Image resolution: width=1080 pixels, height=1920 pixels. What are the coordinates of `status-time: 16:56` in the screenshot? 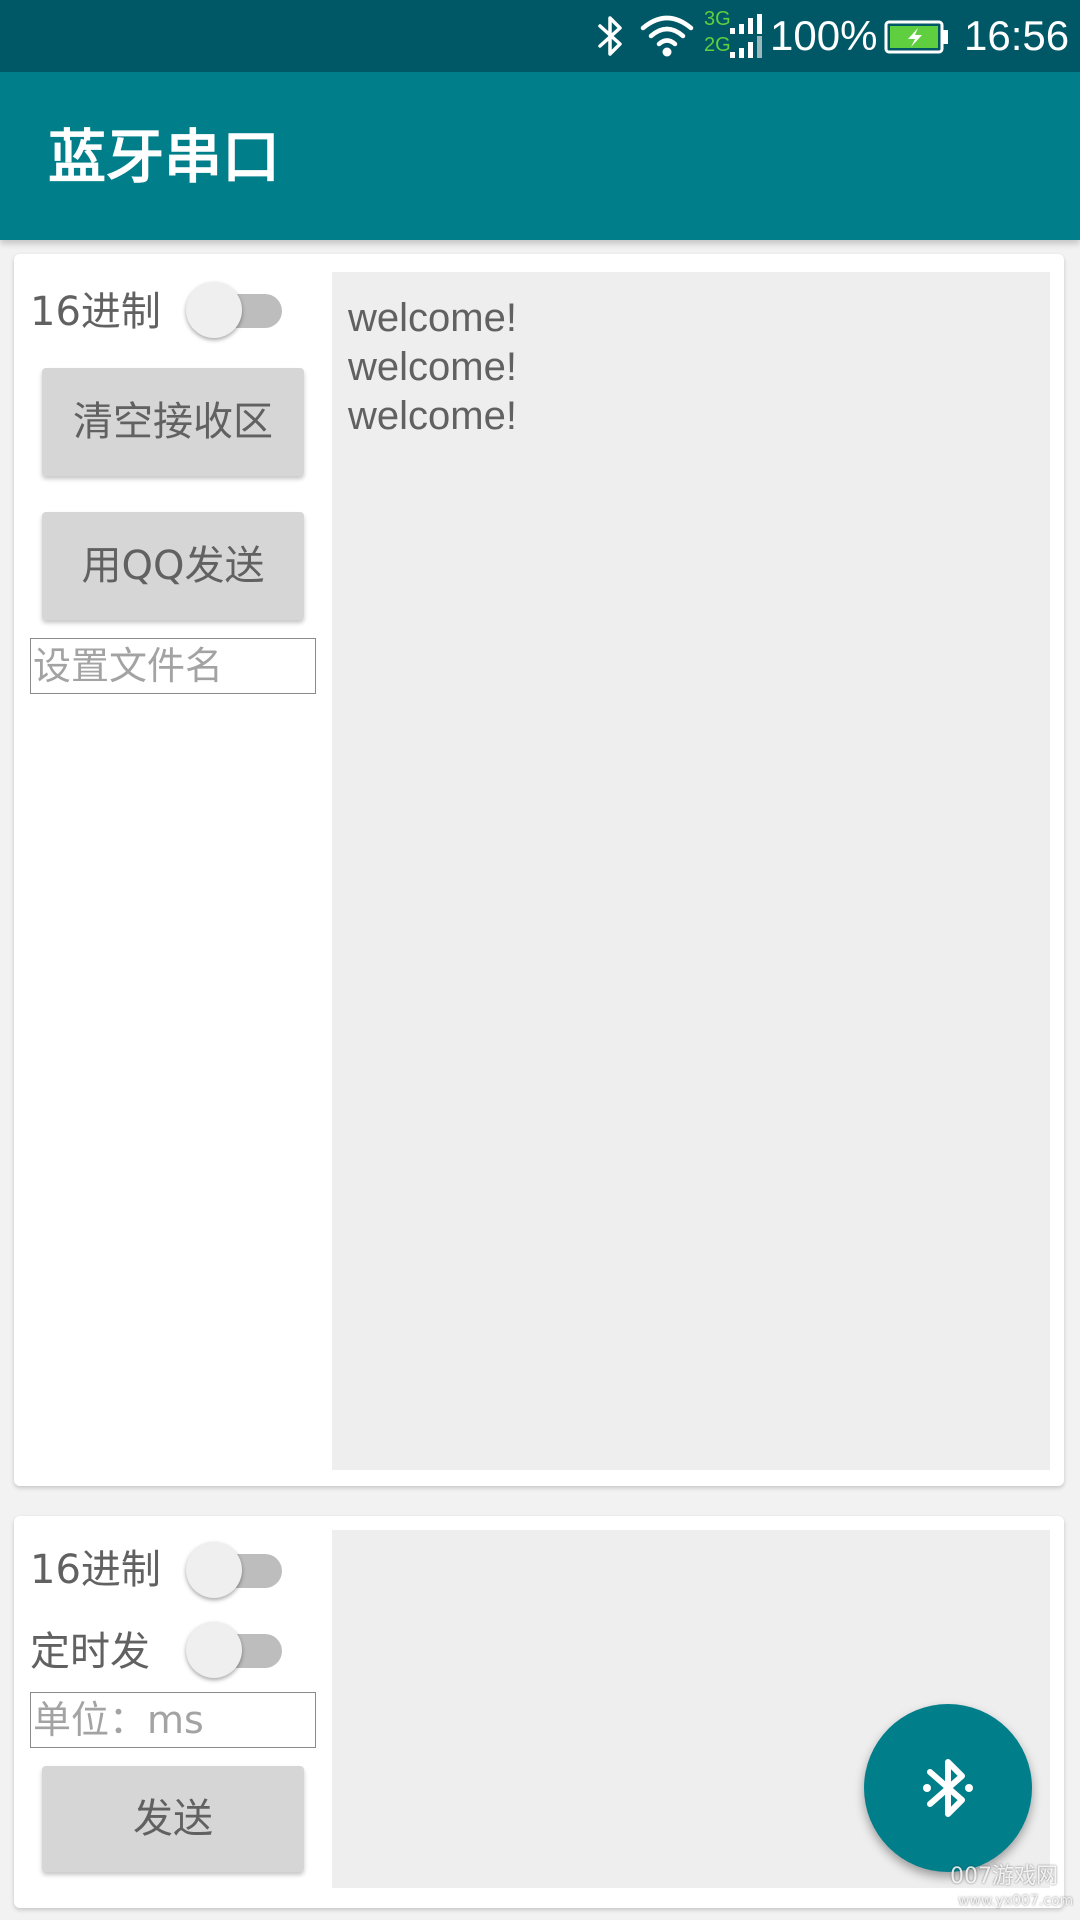 It's located at (1017, 35).